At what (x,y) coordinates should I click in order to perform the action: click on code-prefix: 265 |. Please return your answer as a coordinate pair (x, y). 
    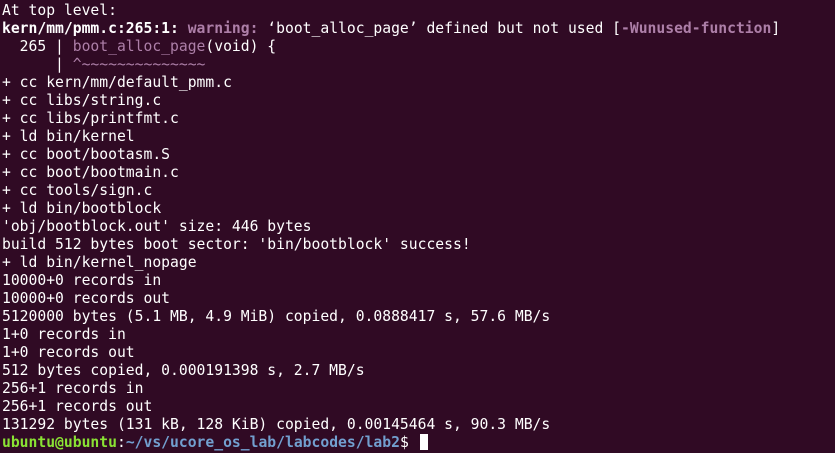
    Looking at the image, I should click on (37, 46).